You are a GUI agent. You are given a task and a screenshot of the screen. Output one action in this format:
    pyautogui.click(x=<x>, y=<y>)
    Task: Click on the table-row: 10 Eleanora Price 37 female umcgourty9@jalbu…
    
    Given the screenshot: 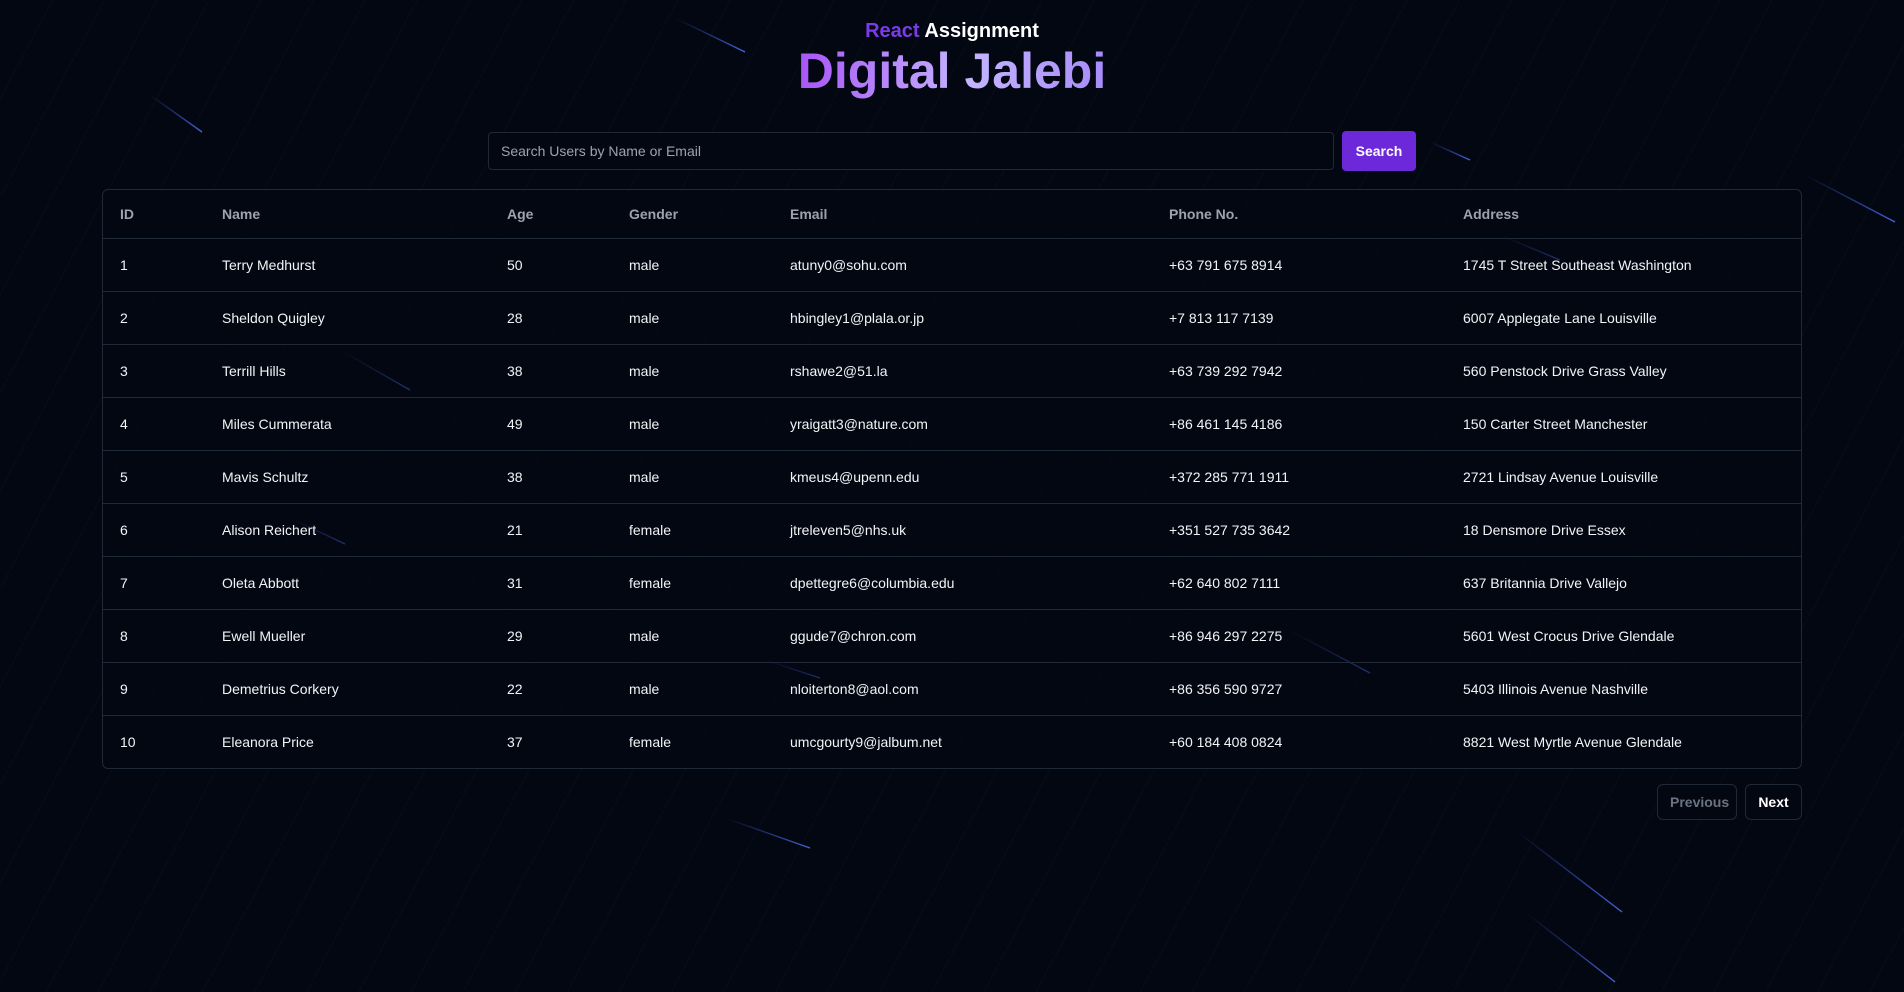 What is the action you would take?
    pyautogui.click(x=952, y=742)
    